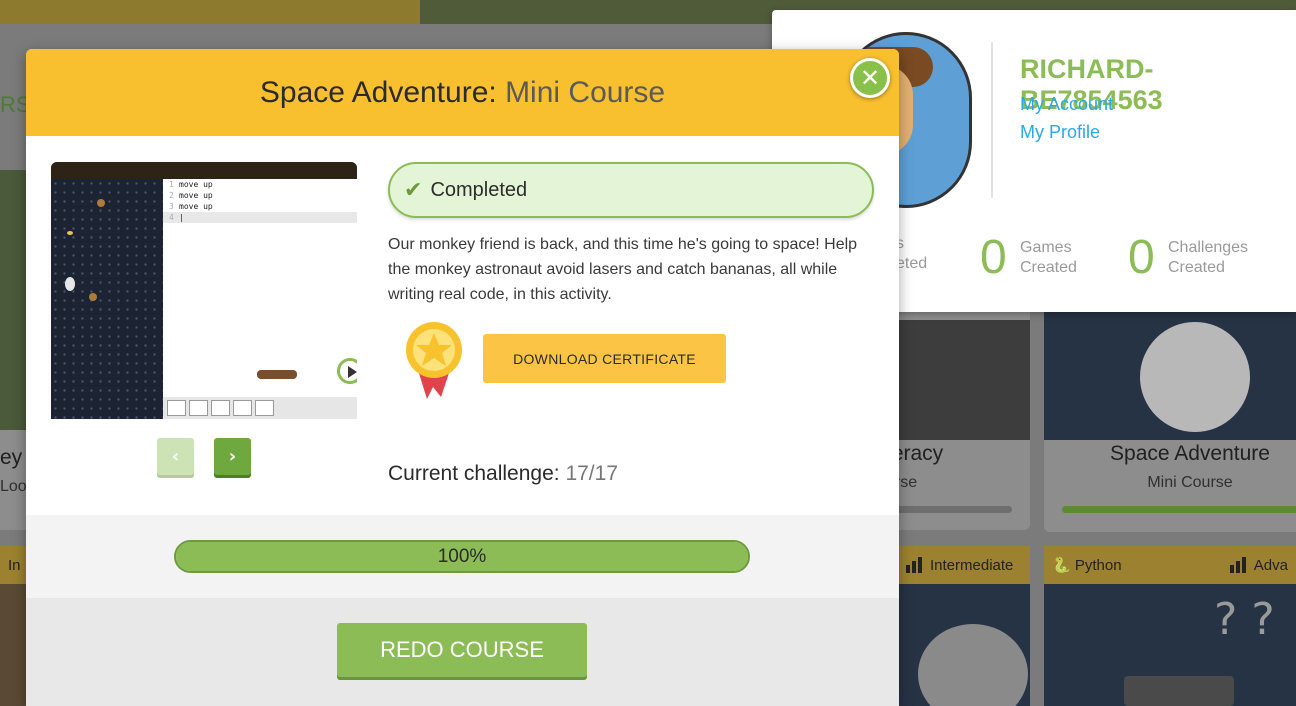 The image size is (1296, 706). I want to click on preview-pointing-hand, so click(277, 374).